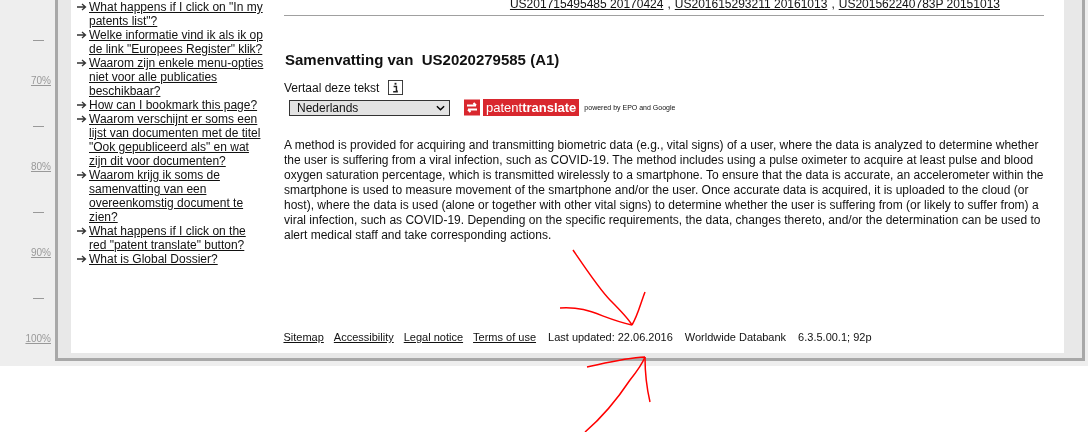  What do you see at coordinates (735, 337) in the screenshot?
I see `footer-text: Worldwide Databank` at bounding box center [735, 337].